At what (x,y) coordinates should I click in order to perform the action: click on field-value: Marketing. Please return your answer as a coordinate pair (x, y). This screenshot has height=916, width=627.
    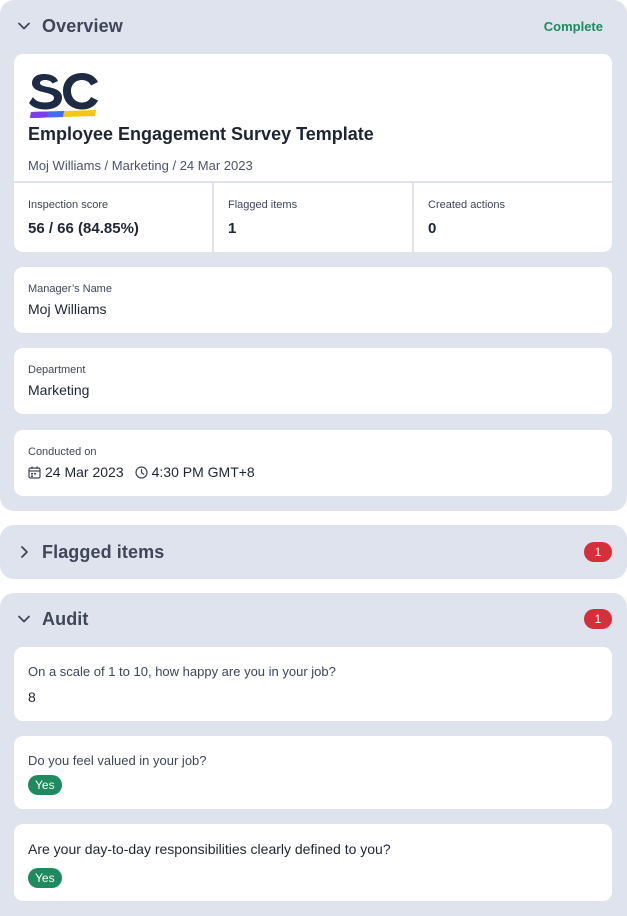
    Looking at the image, I should click on (59, 390).